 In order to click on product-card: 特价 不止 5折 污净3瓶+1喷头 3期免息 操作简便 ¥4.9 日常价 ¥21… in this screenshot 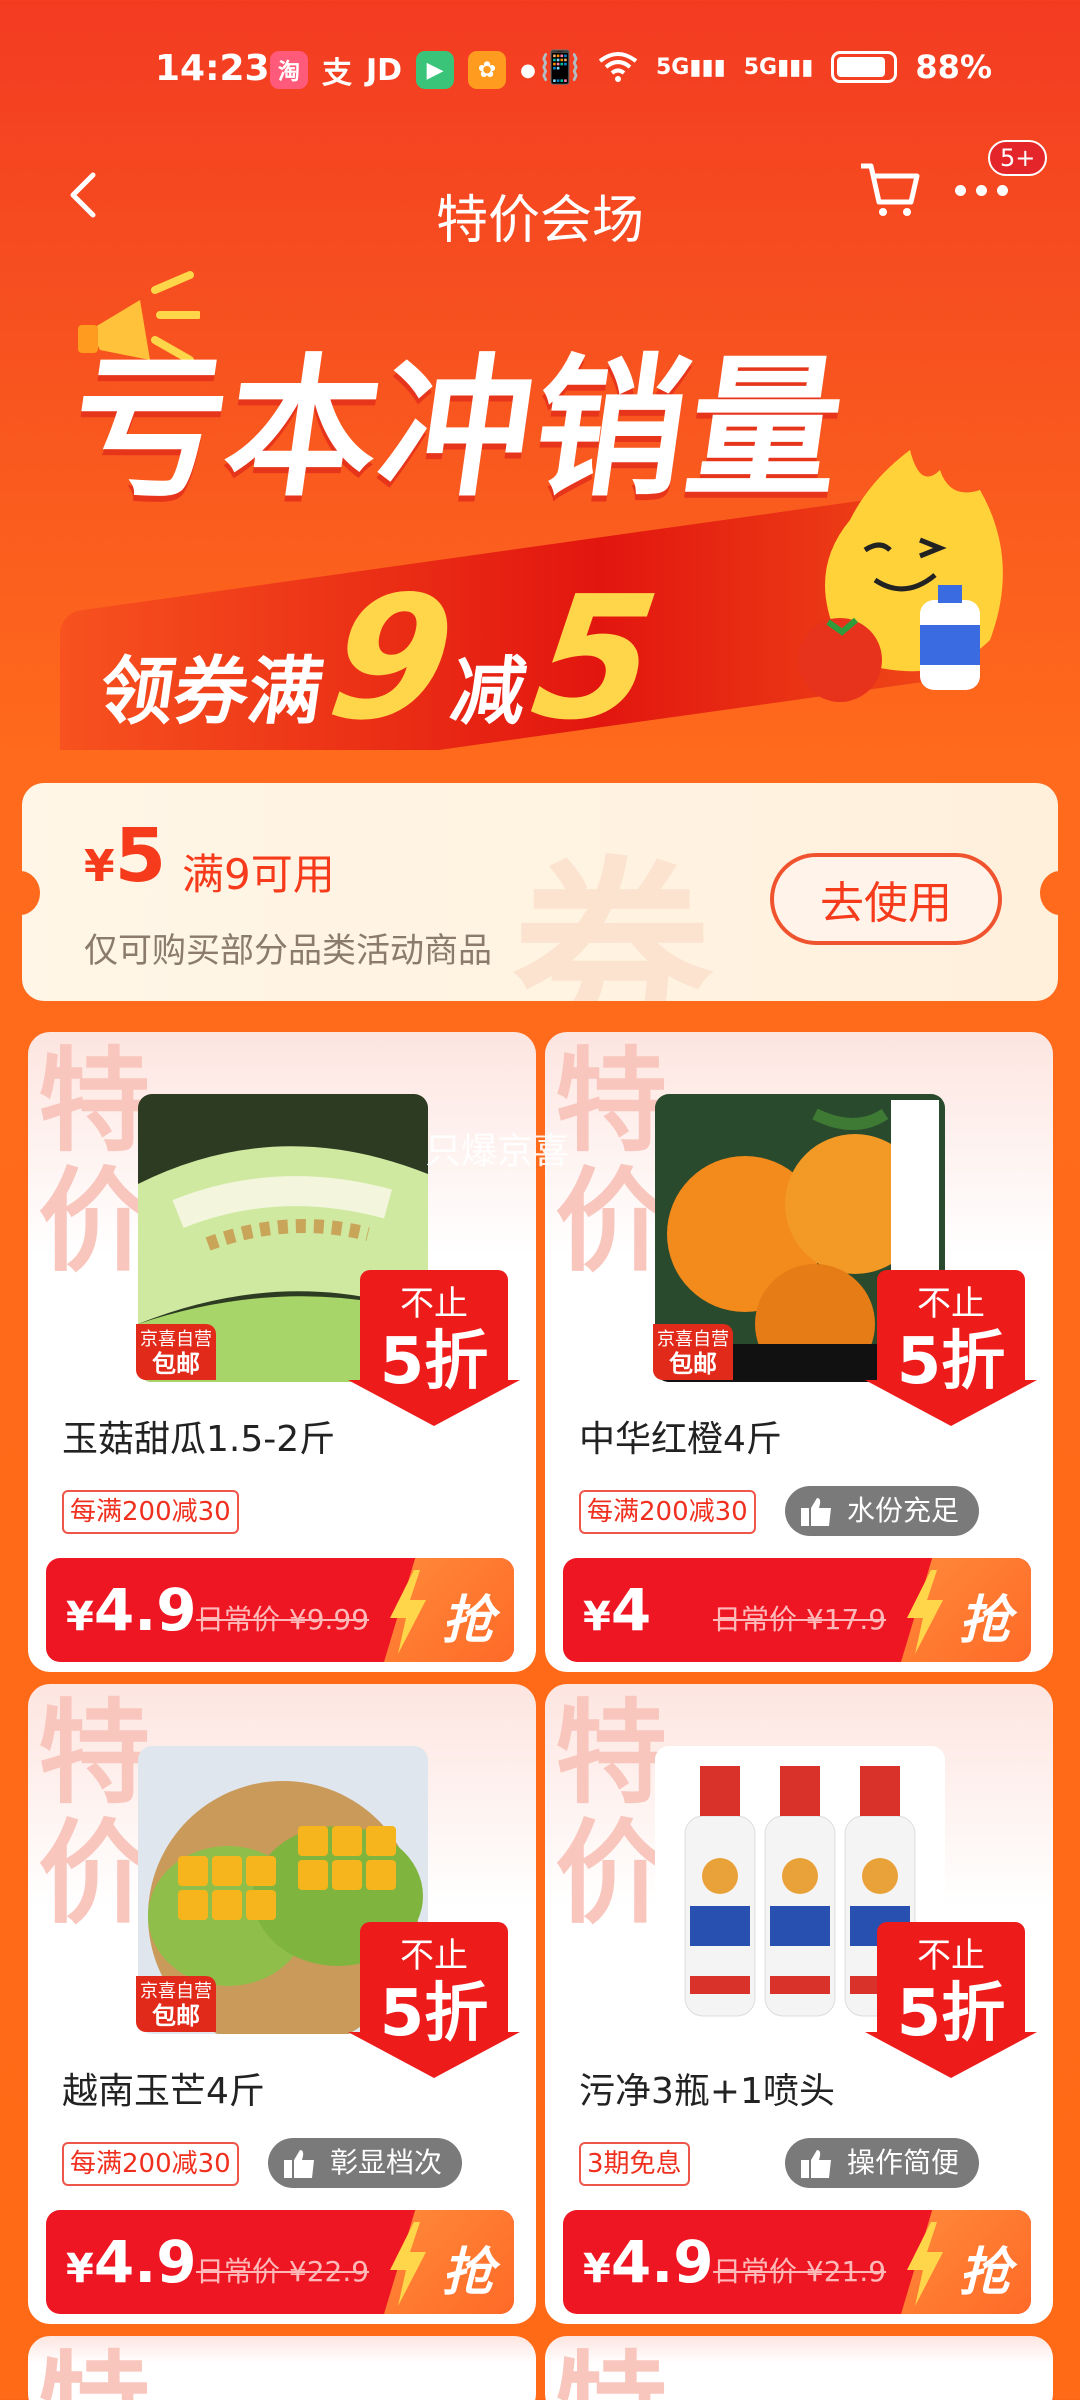, I will do `click(799, 2004)`.